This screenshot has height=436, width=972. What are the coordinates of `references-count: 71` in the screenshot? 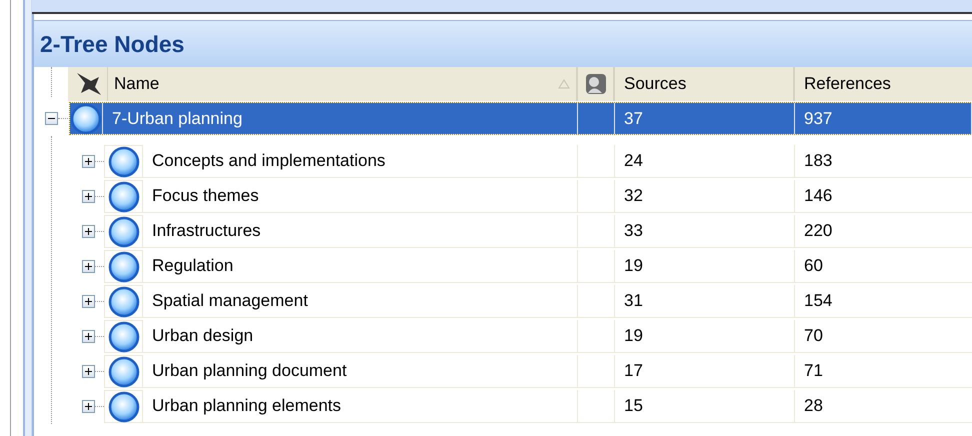 It's located at (883, 371).